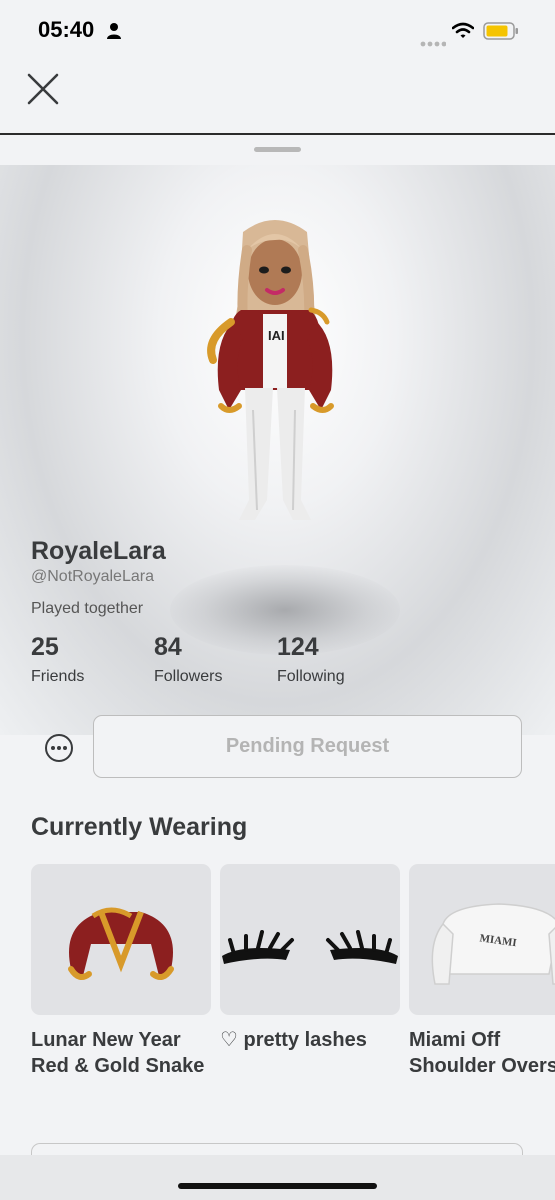 Image resolution: width=555 pixels, height=1200 pixels. What do you see at coordinates (58, 676) in the screenshot?
I see `stat-label: Friends` at bounding box center [58, 676].